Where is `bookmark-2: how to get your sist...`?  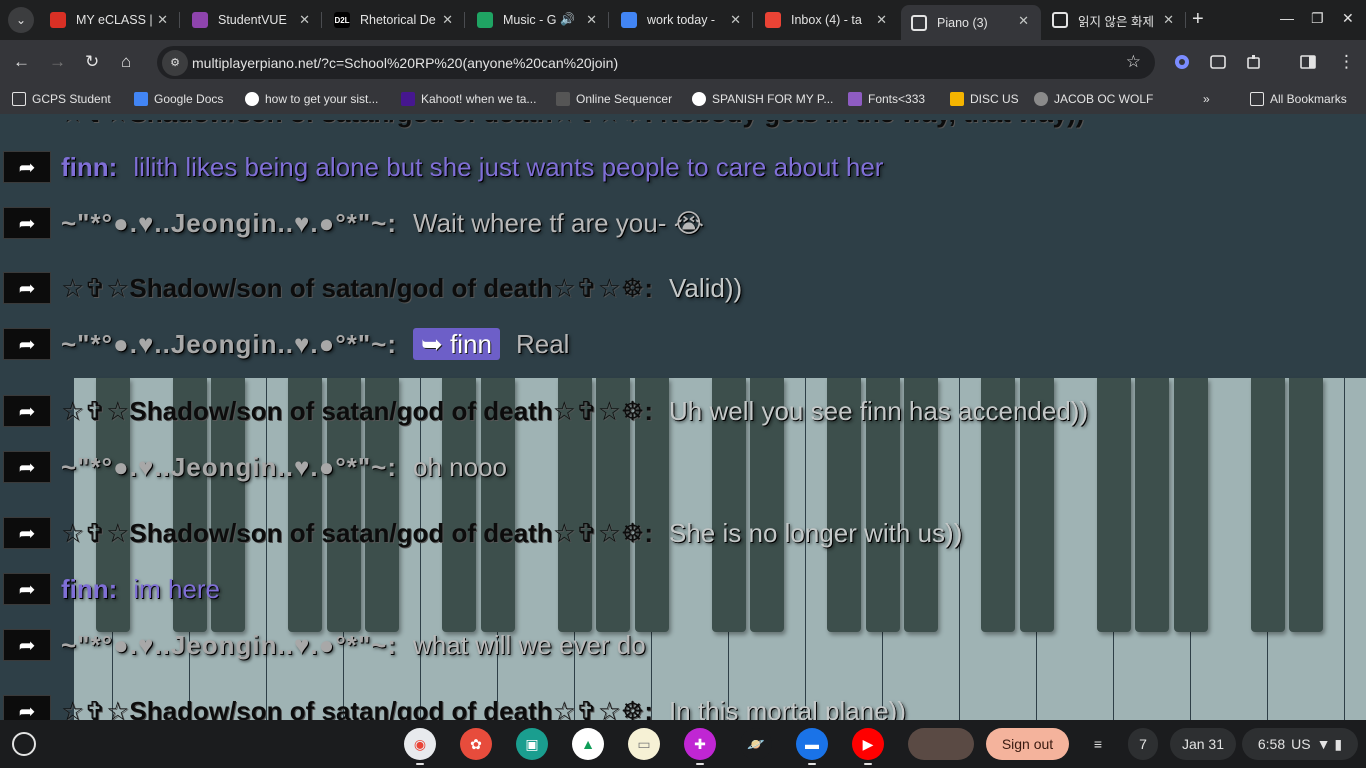 bookmark-2: how to get your sist... is located at coordinates (311, 99).